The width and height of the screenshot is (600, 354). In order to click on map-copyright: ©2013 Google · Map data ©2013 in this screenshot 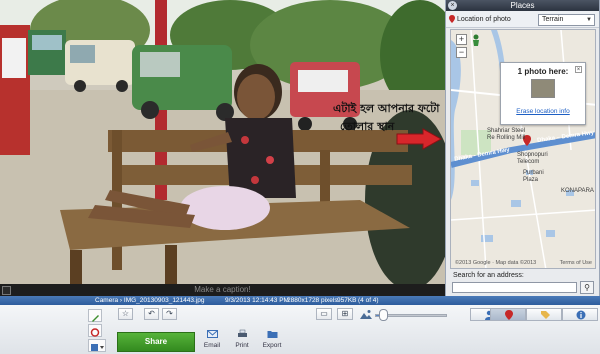, I will do `click(496, 263)`.